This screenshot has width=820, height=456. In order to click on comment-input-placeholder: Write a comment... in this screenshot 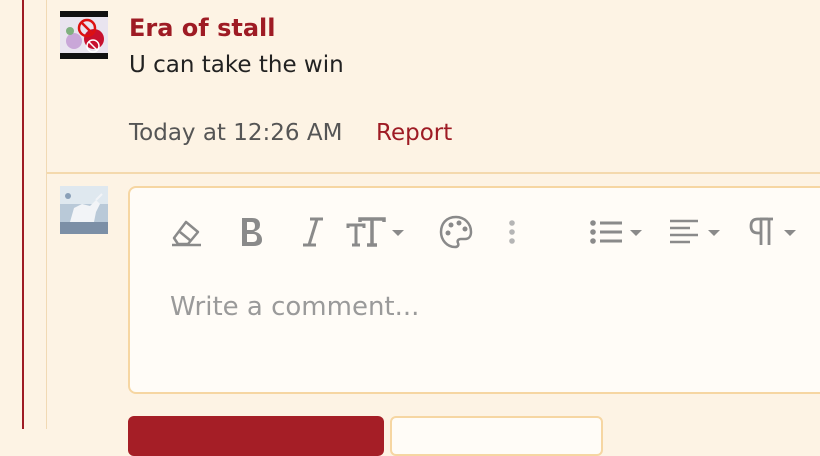, I will do `click(294, 307)`.